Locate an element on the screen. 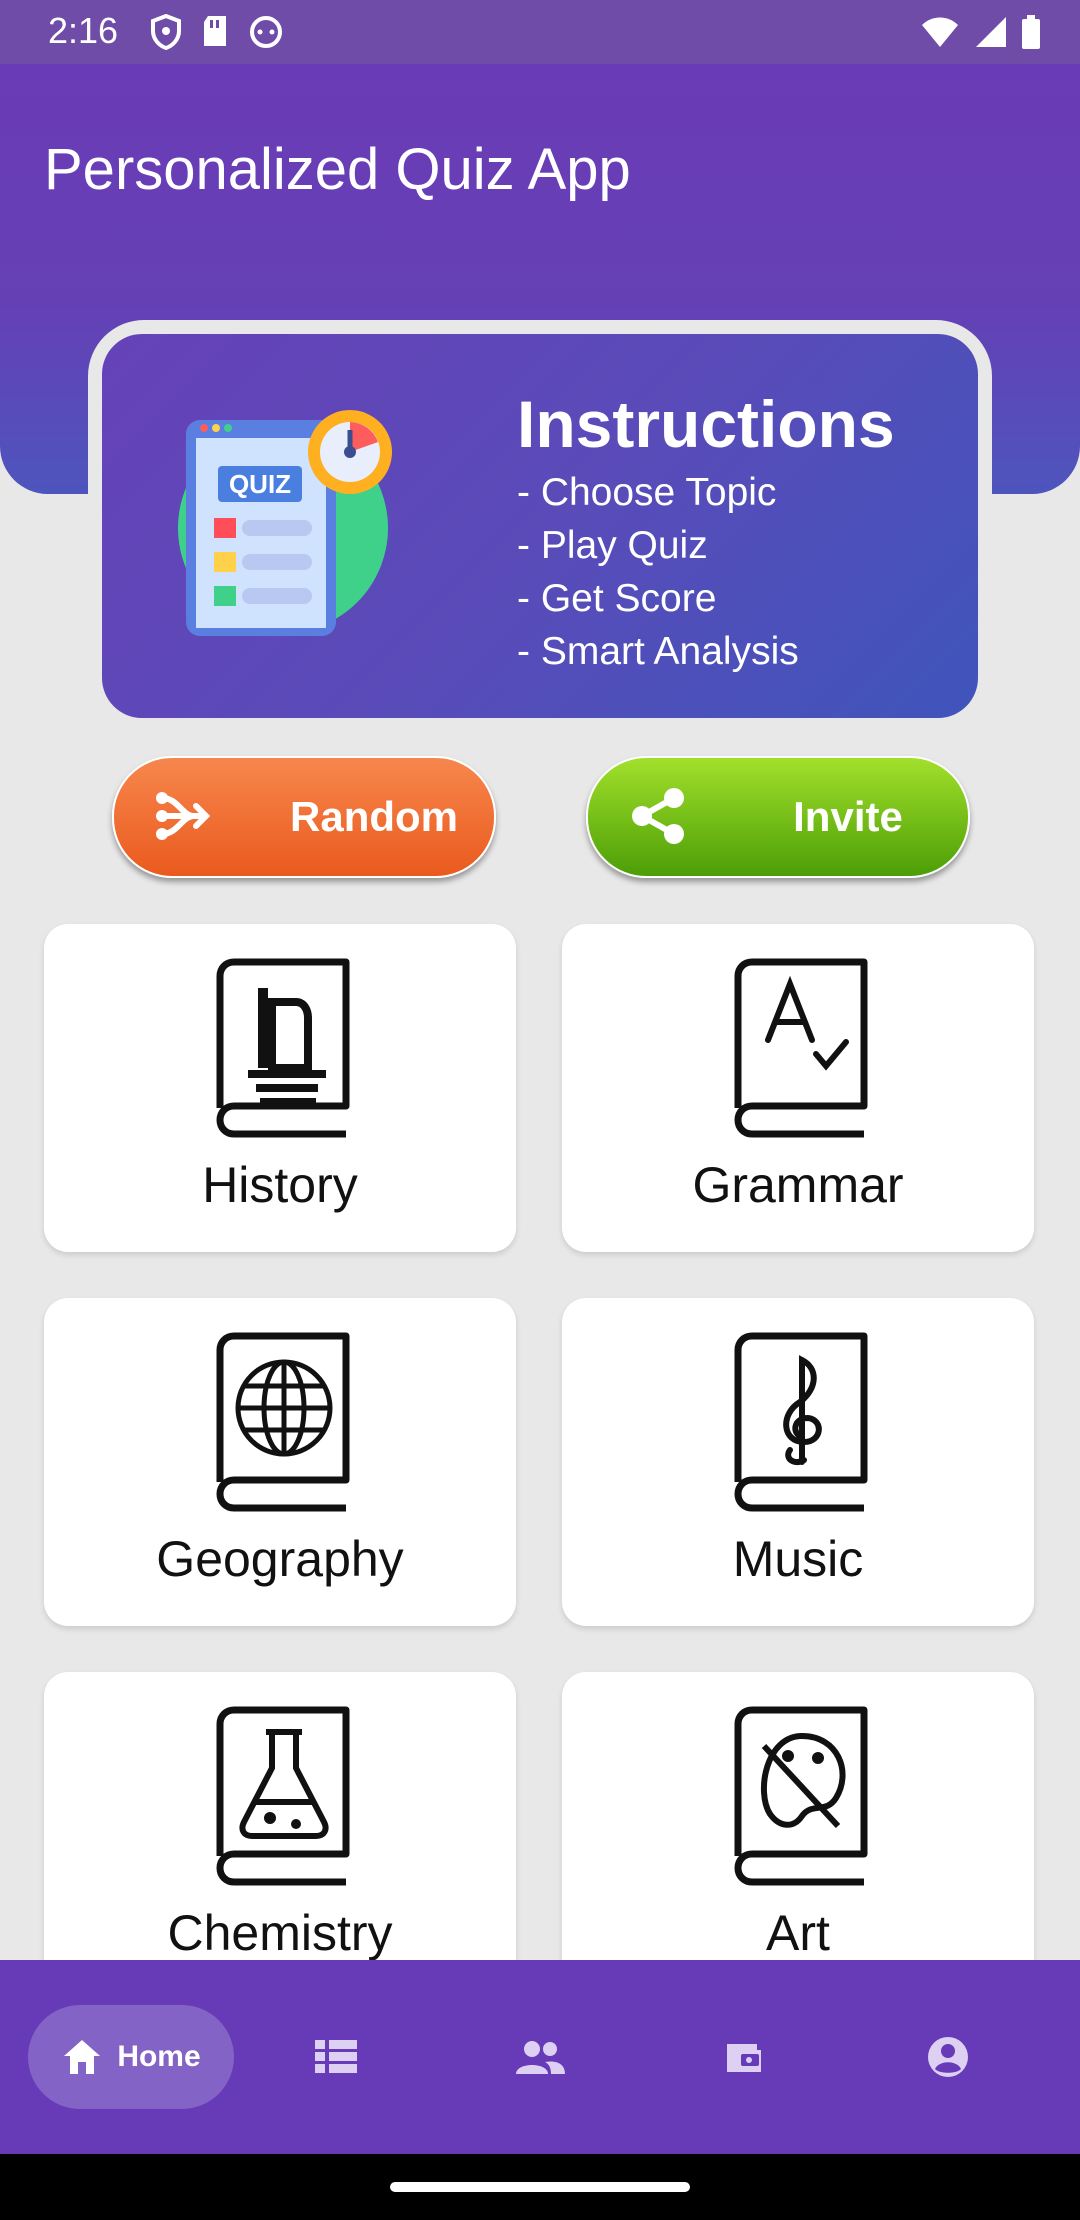  topic-card-geography: Geography is located at coordinates (280, 1462).